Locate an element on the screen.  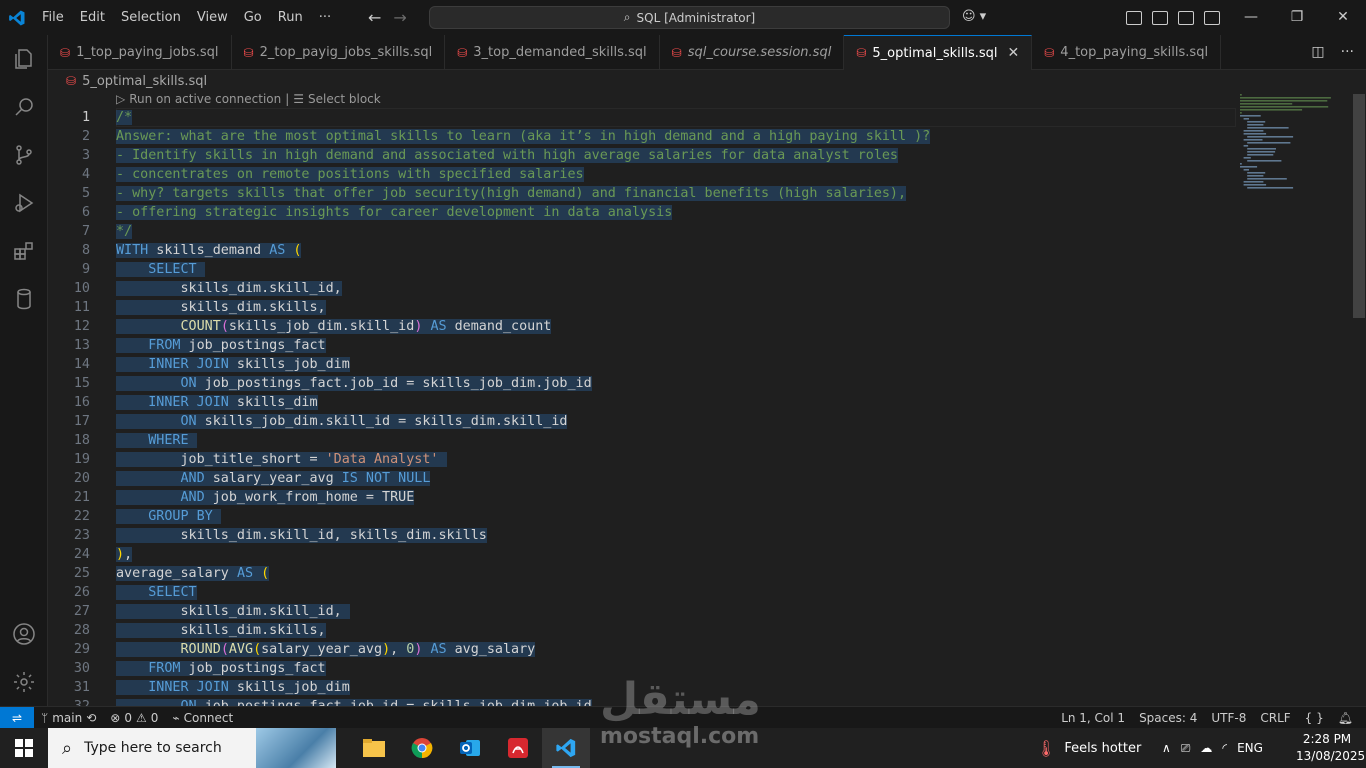
code-line: 16 INNER JOIN skills_dim is located at coordinates (642, 402).